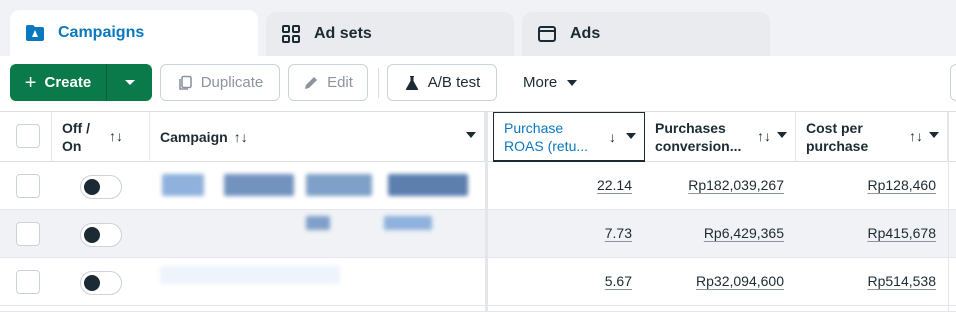 This screenshot has width=956, height=312. I want to click on purchase-roas-value: 5.67, so click(596, 281).